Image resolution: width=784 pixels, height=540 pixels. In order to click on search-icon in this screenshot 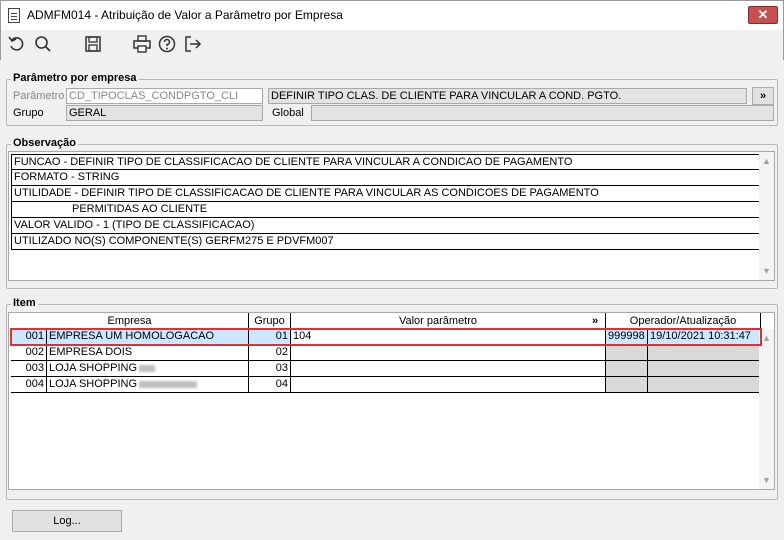, I will do `click(43, 44)`.